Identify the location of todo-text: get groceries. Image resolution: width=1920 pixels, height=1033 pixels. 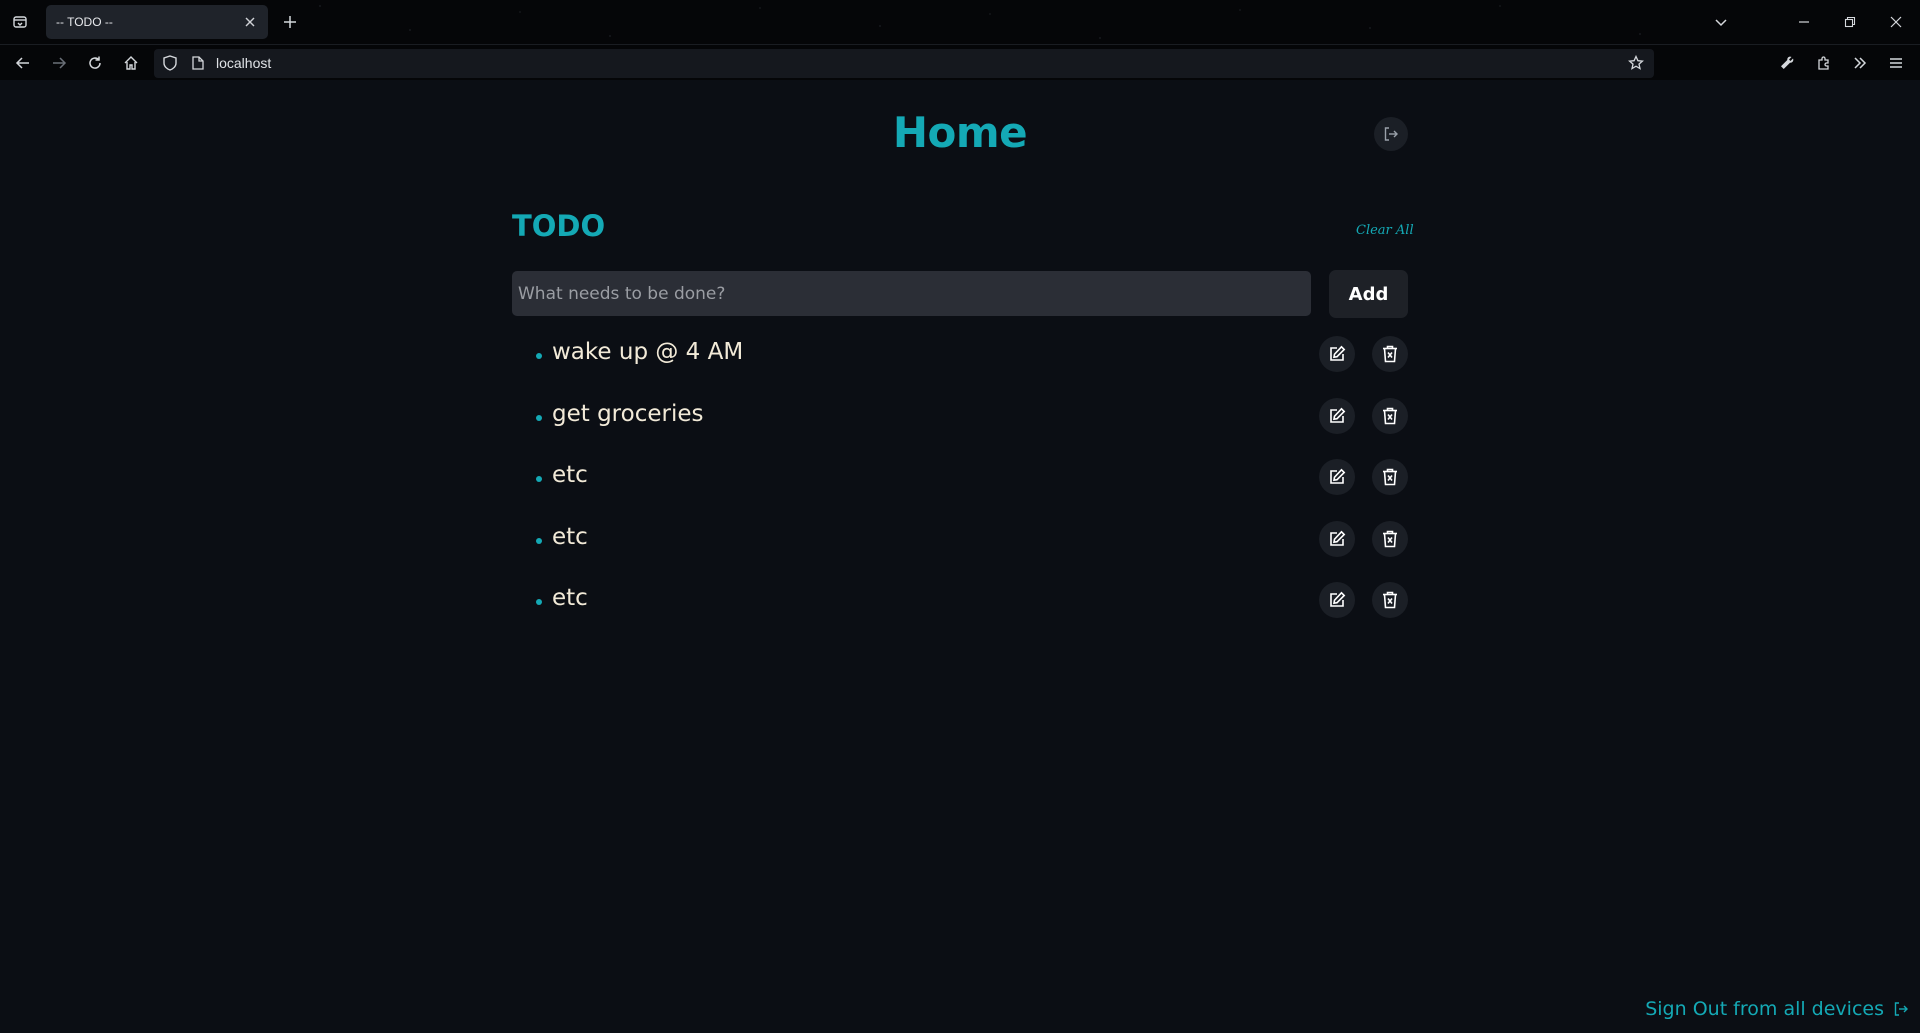
(628, 413).